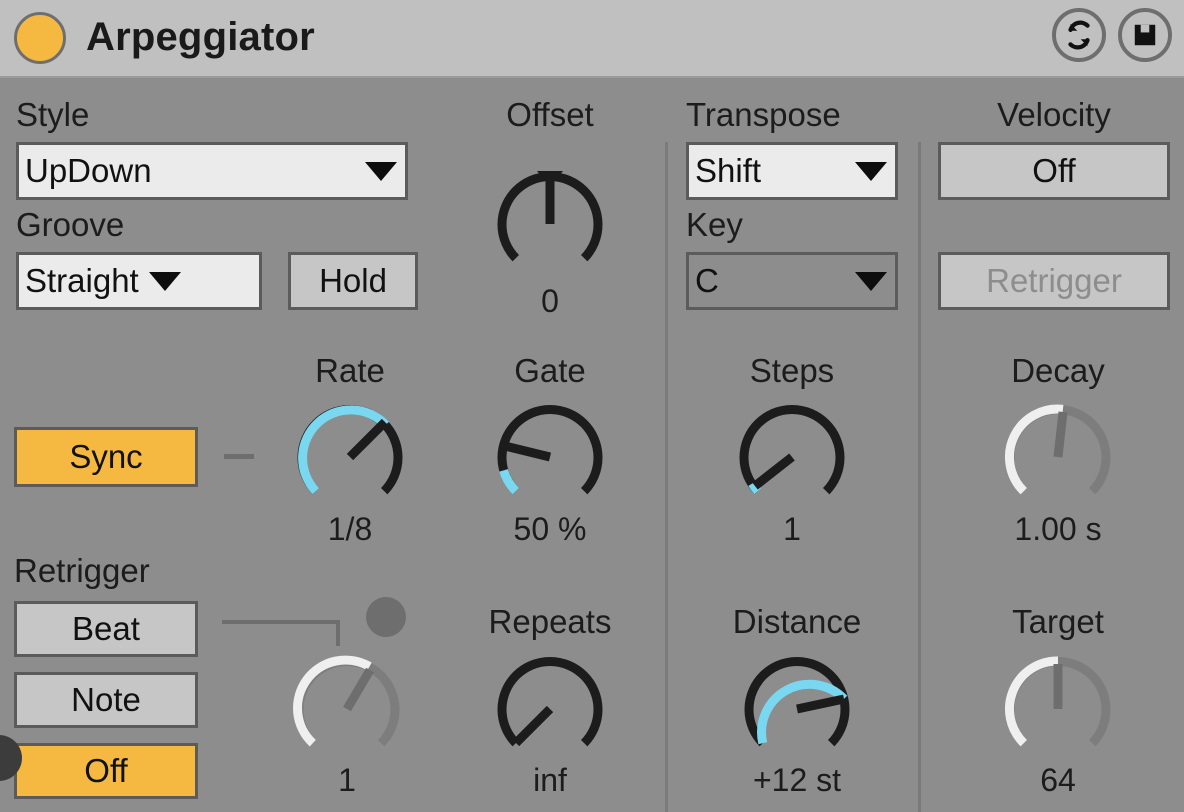 This screenshot has width=1184, height=812. Describe the element at coordinates (792, 171) in the screenshot. I see `transpose-dropdown: Shift` at that location.